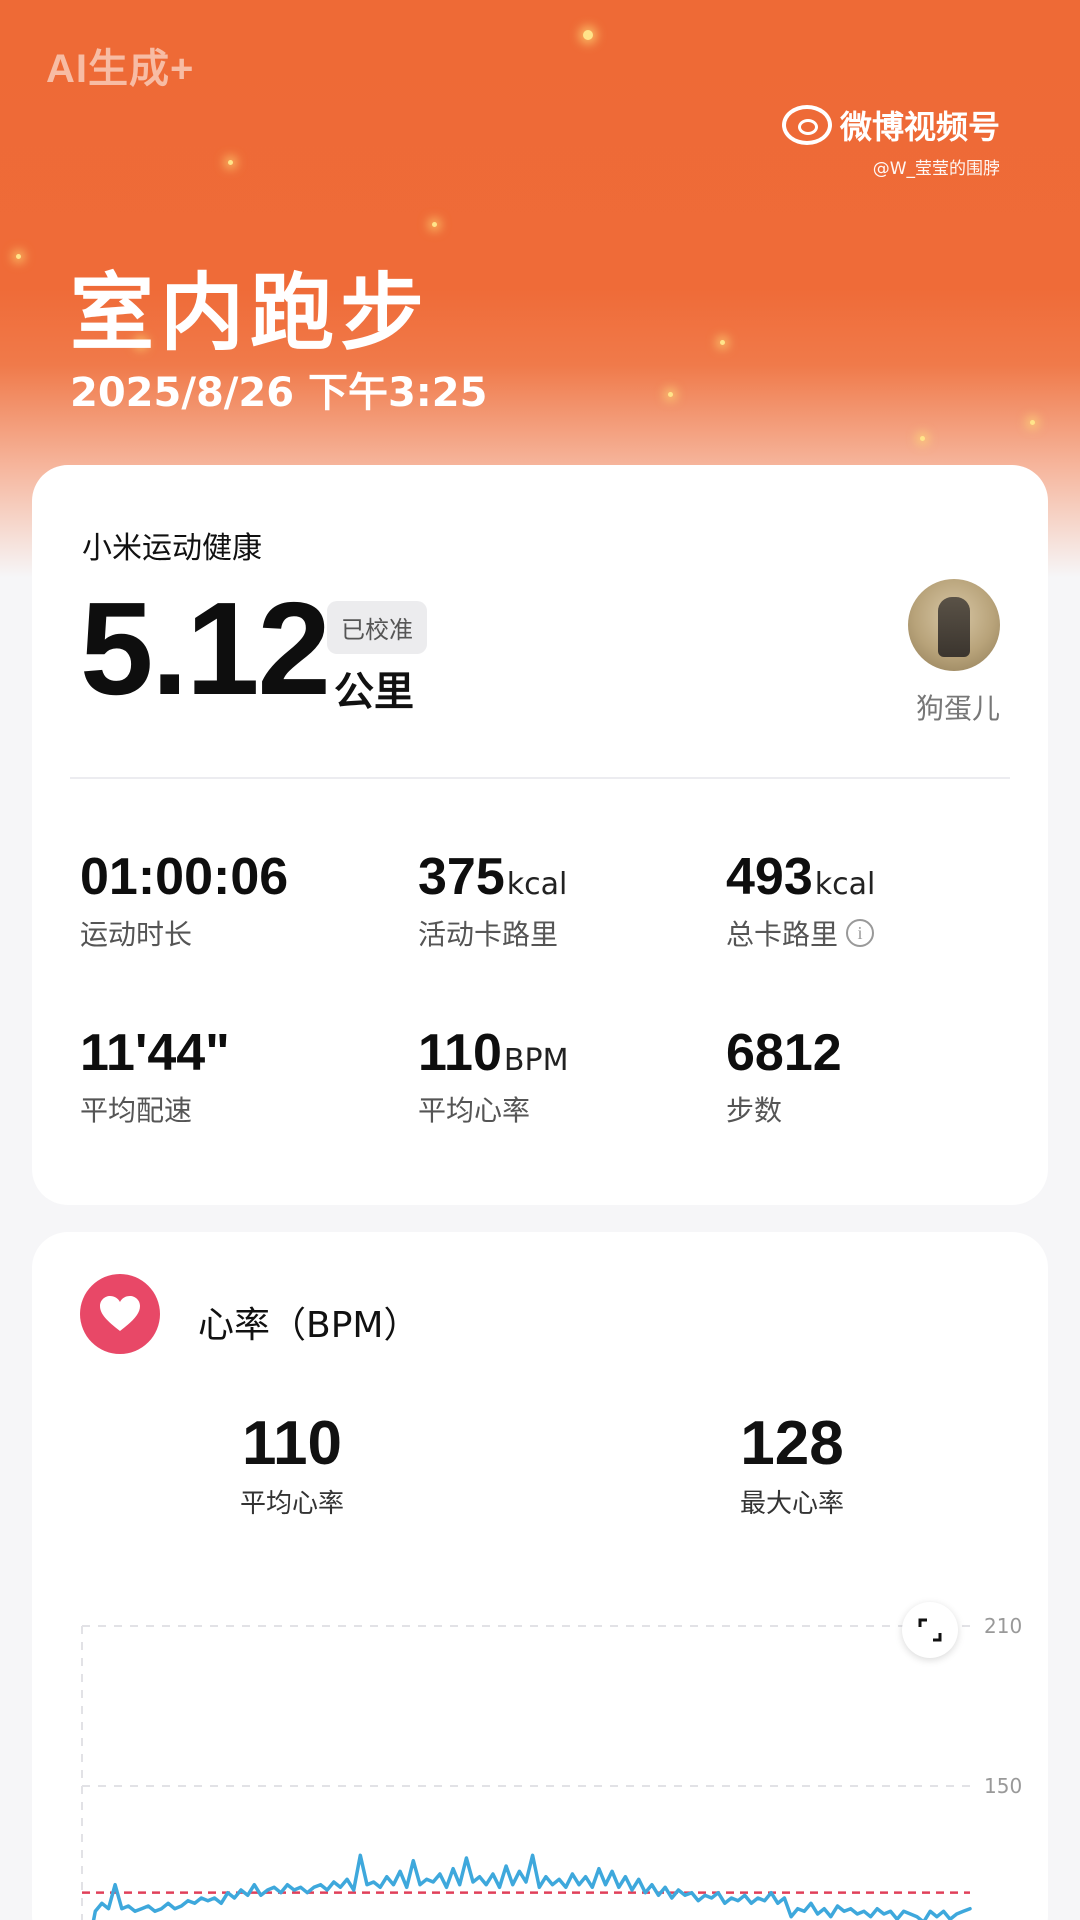  What do you see at coordinates (374, 692) in the screenshot?
I see `distance-unit: 公里` at bounding box center [374, 692].